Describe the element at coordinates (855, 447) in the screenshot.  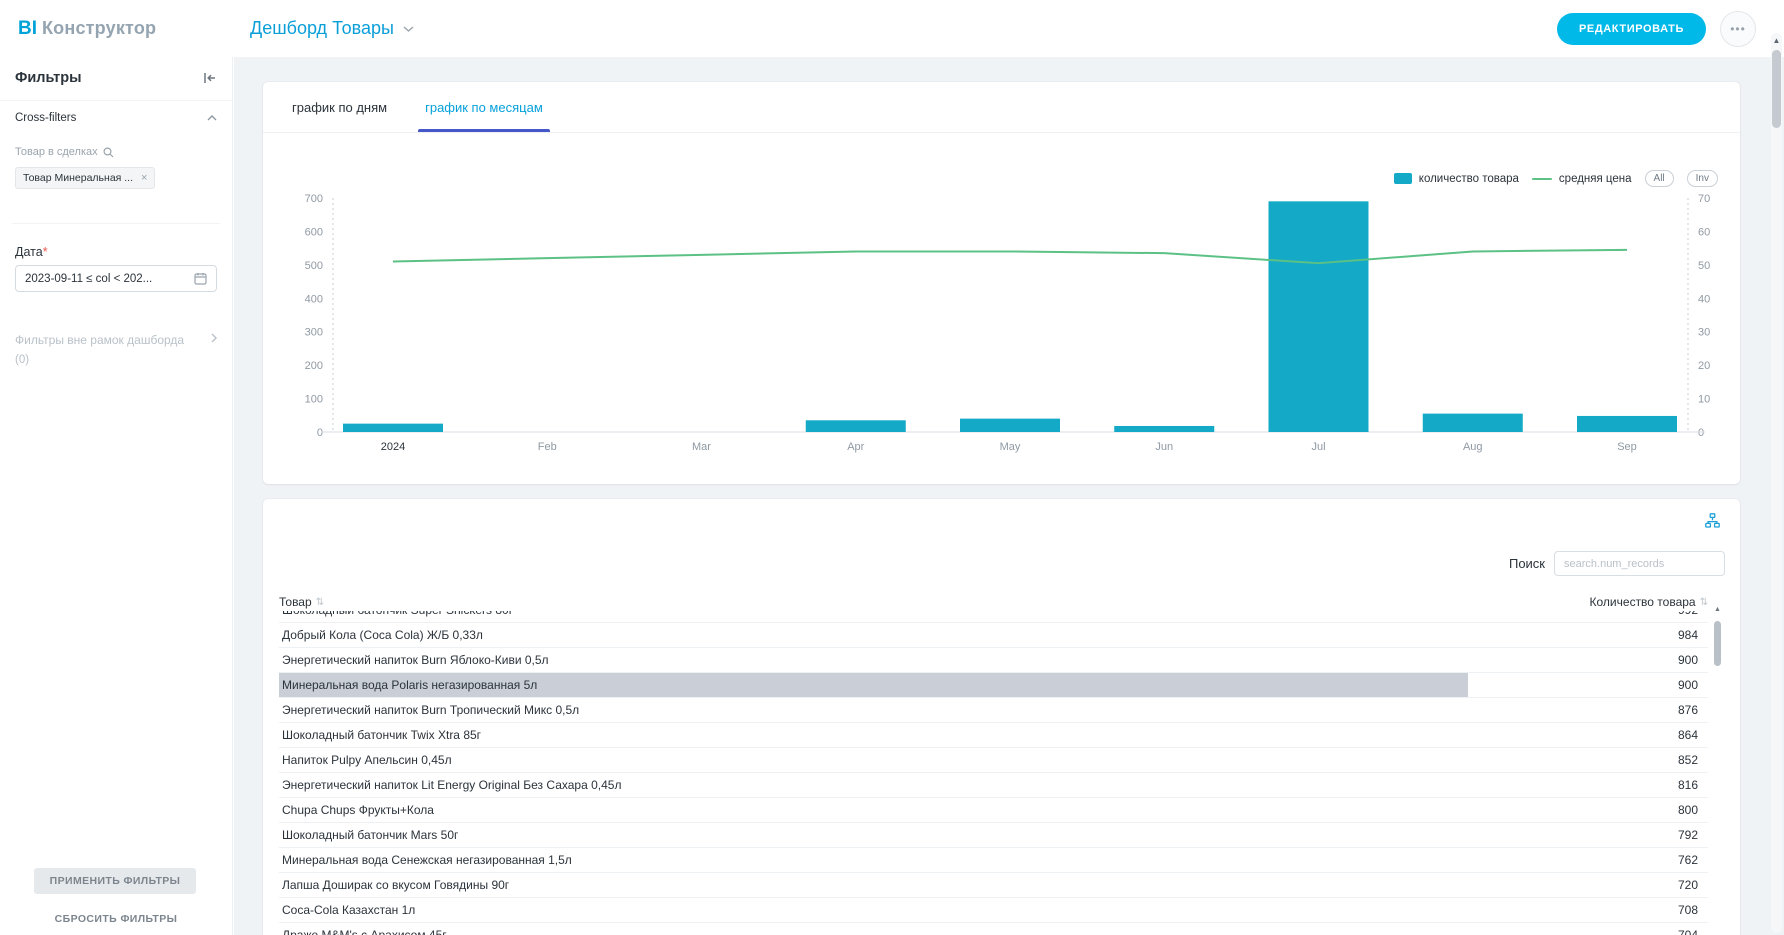
I see `x-axis-label: Apr` at that location.